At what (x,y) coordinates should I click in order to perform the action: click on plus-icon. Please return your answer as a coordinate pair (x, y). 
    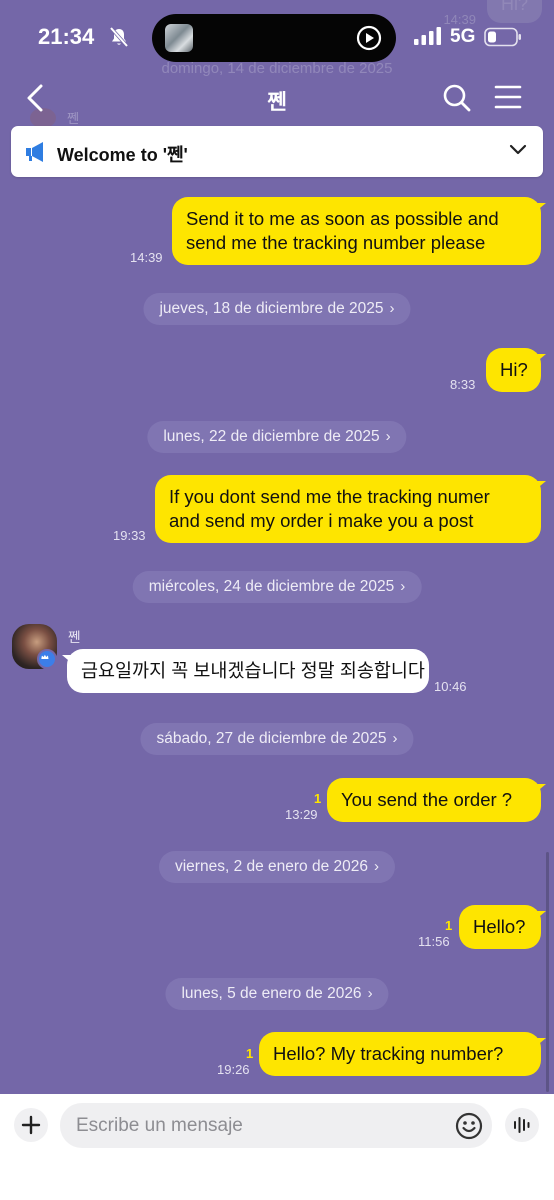
    Looking at the image, I should click on (31, 1125).